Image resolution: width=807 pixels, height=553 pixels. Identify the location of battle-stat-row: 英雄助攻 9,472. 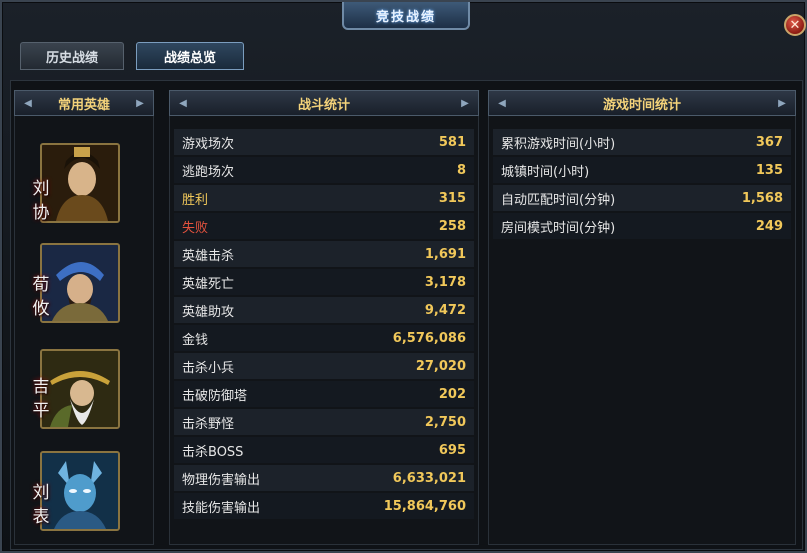
(324, 310).